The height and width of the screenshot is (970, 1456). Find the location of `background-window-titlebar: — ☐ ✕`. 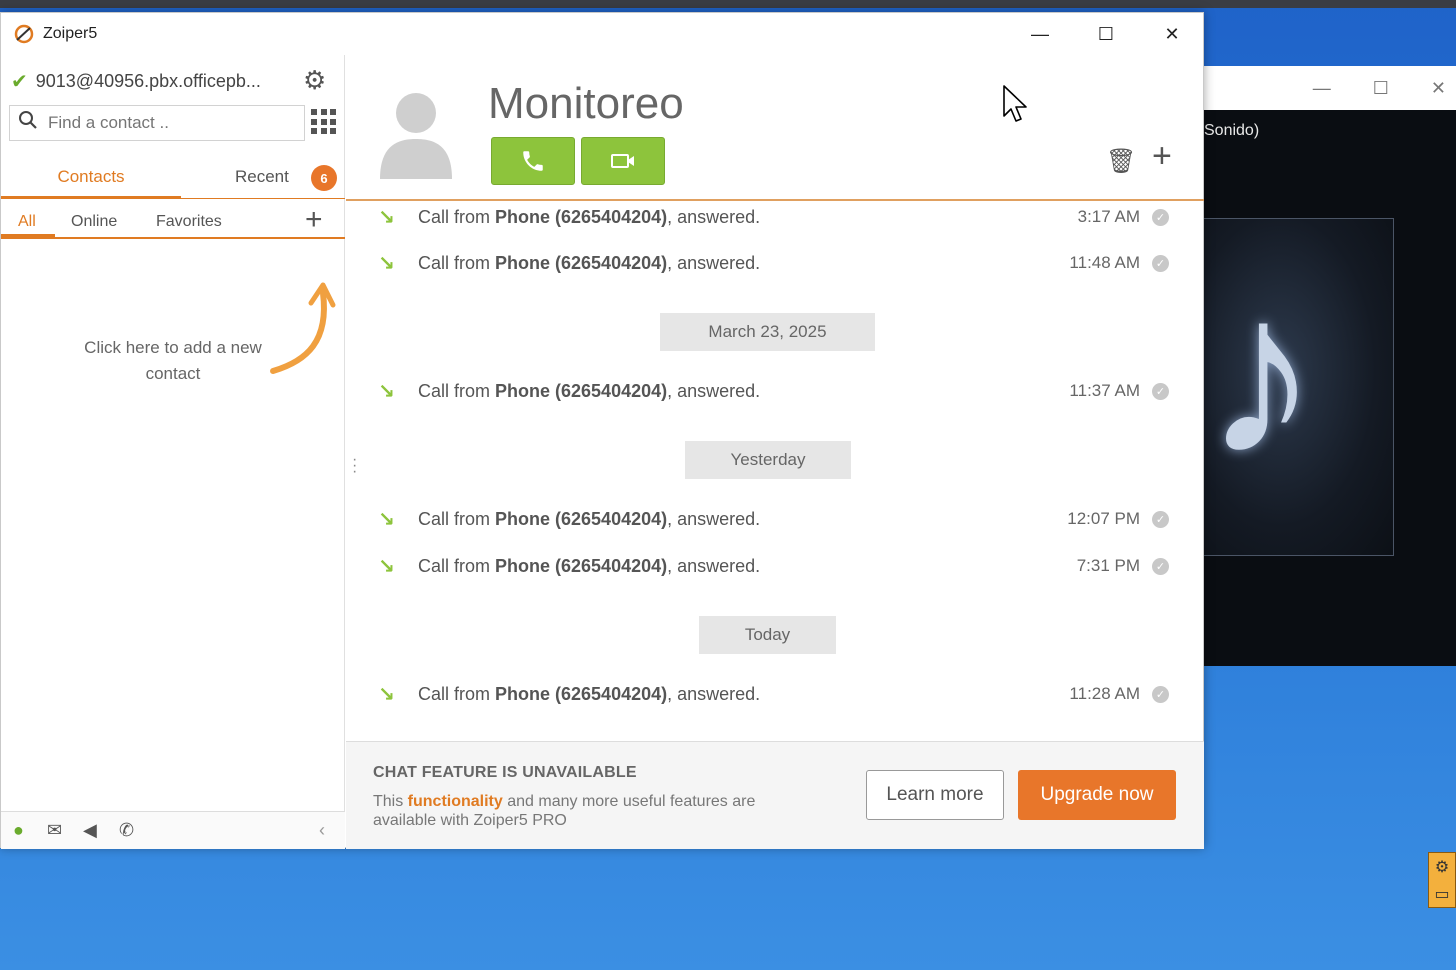

background-window-titlebar: — ☐ ✕ is located at coordinates (1330, 88).